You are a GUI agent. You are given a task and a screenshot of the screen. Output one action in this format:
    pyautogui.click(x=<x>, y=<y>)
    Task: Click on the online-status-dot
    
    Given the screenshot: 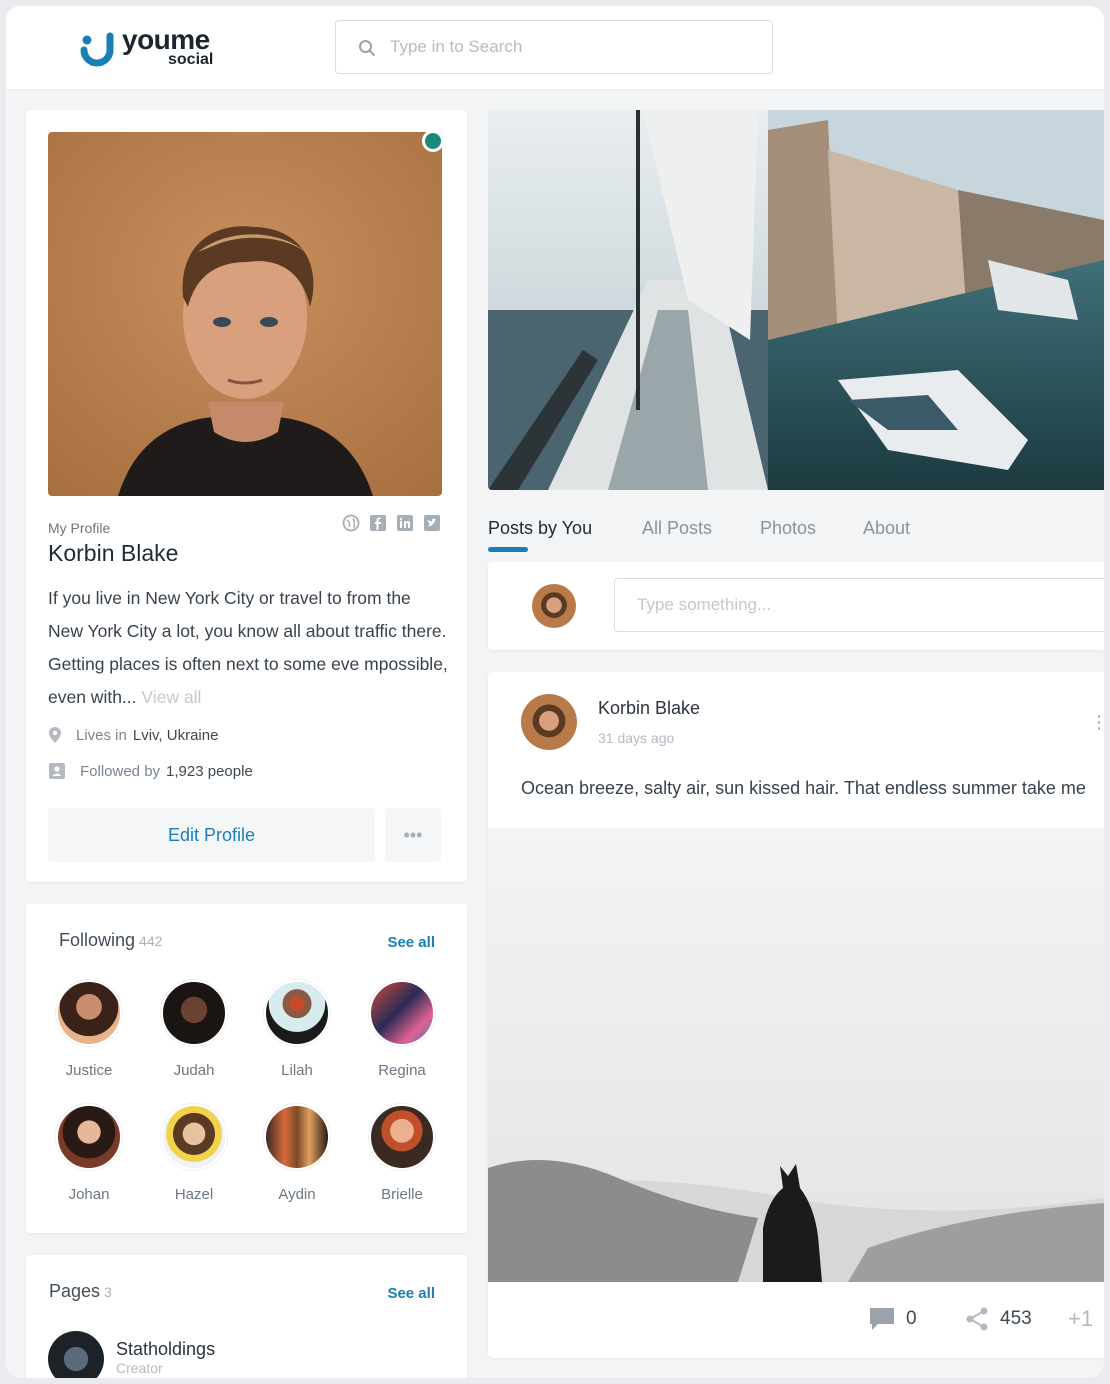 What is the action you would take?
    pyautogui.click(x=433, y=141)
    